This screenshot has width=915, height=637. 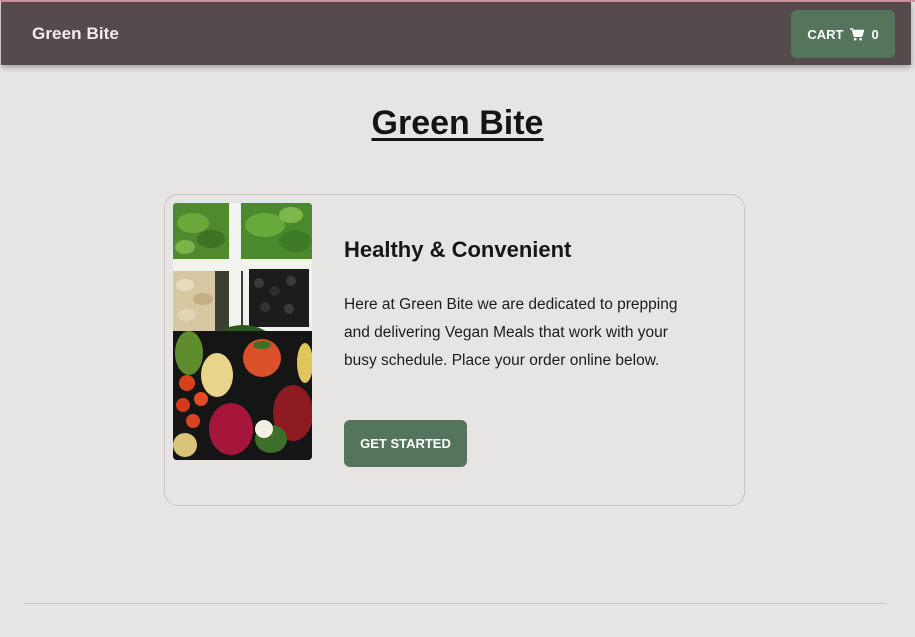 What do you see at coordinates (242, 331) in the screenshot?
I see `vegetables-bowls-image` at bounding box center [242, 331].